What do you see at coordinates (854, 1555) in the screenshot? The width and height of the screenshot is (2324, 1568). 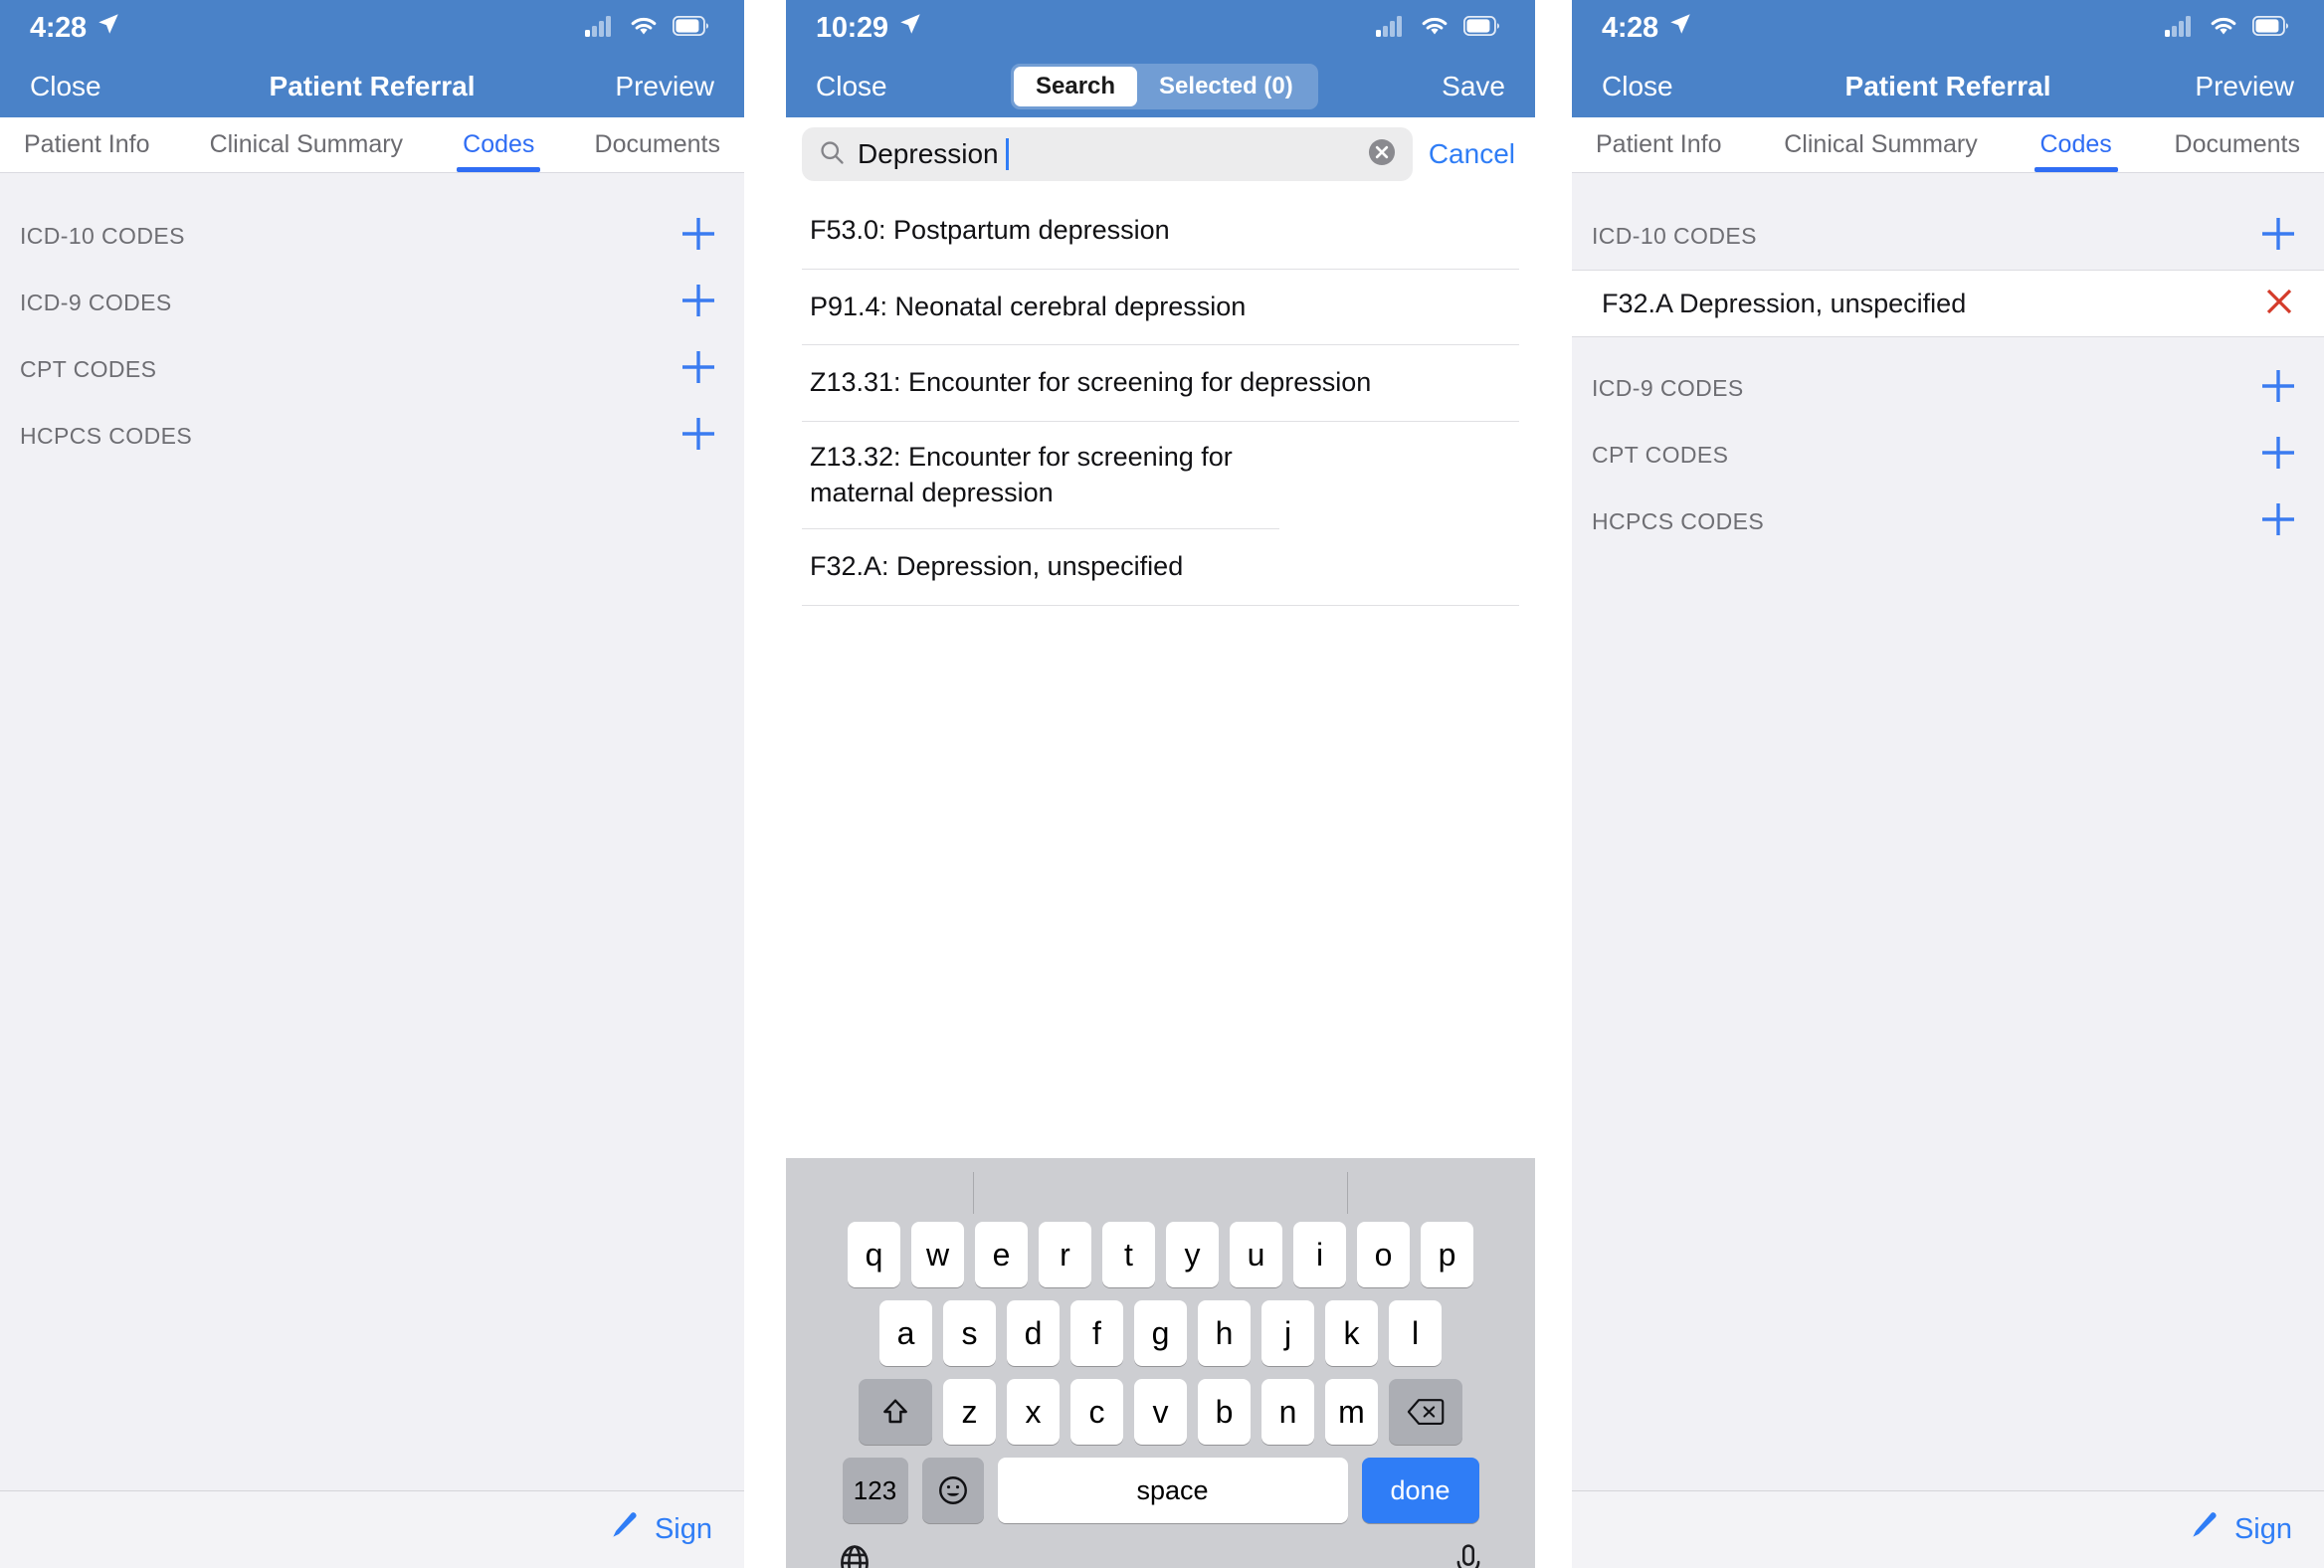 I see `globe-icon` at bounding box center [854, 1555].